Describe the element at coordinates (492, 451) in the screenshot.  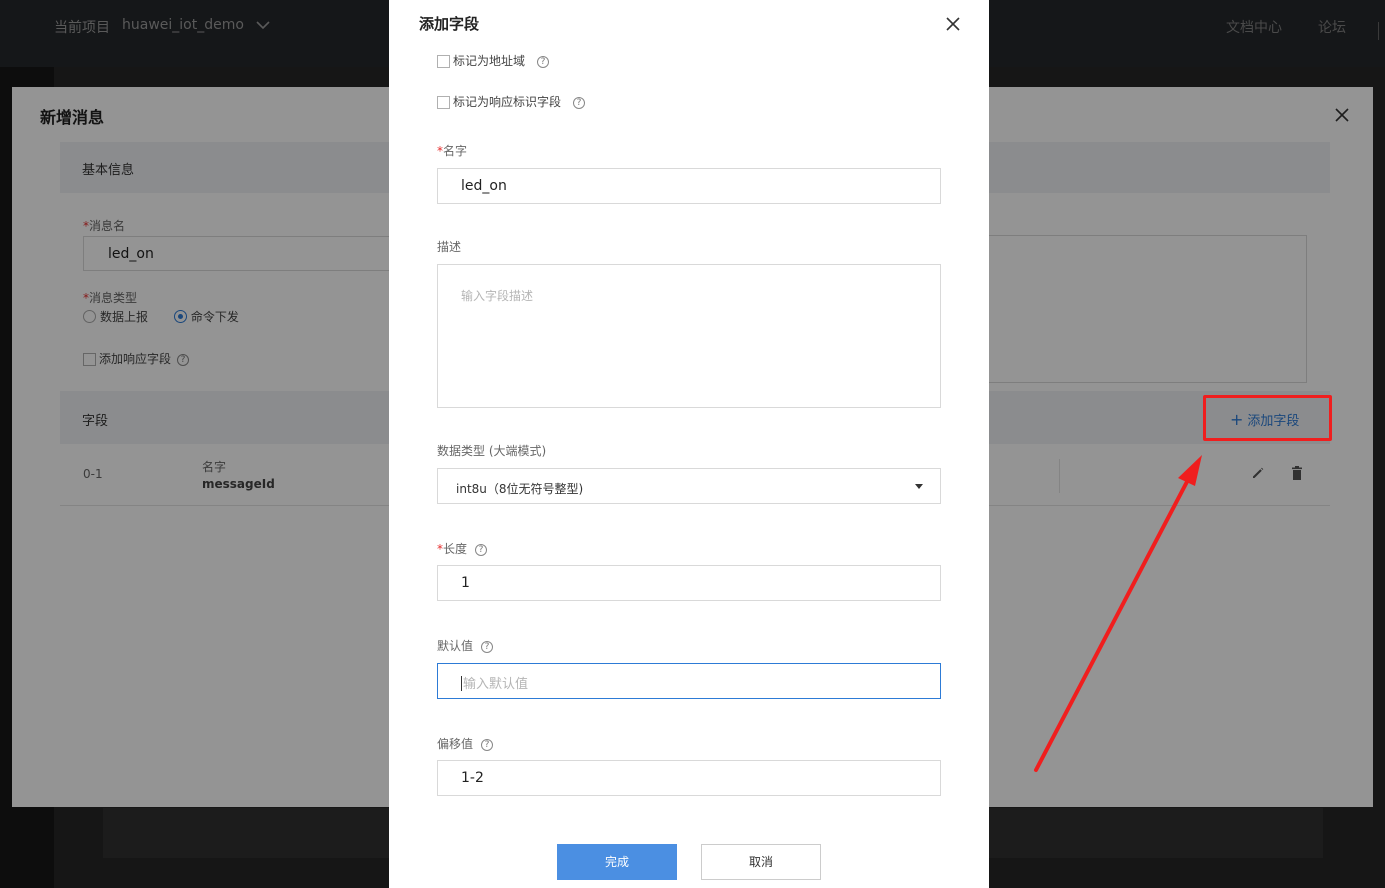
I see `datatype-label: 数据类型 (大端模式)` at that location.